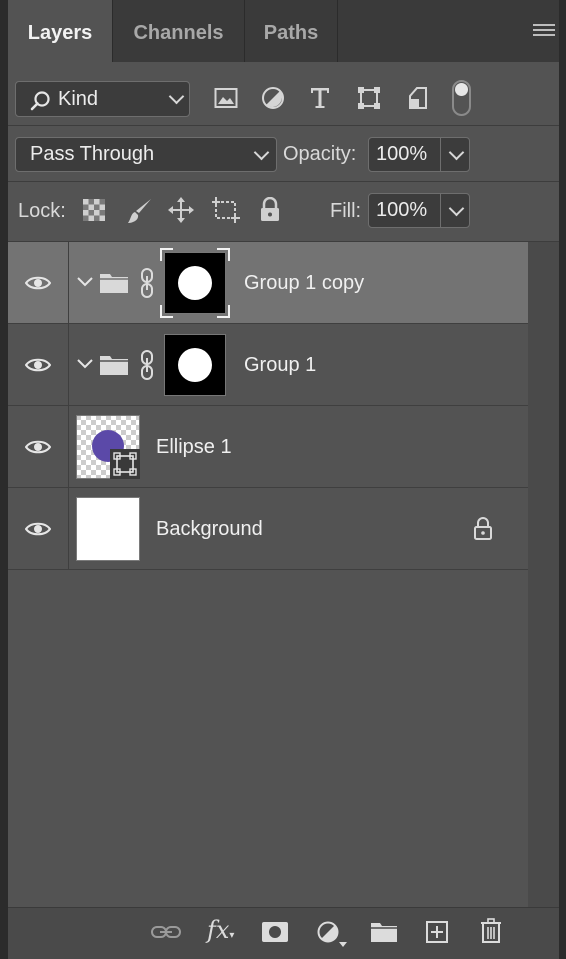  What do you see at coordinates (283, 212) in the screenshot?
I see `lock-row: Lock: Fill: 100%` at bounding box center [283, 212].